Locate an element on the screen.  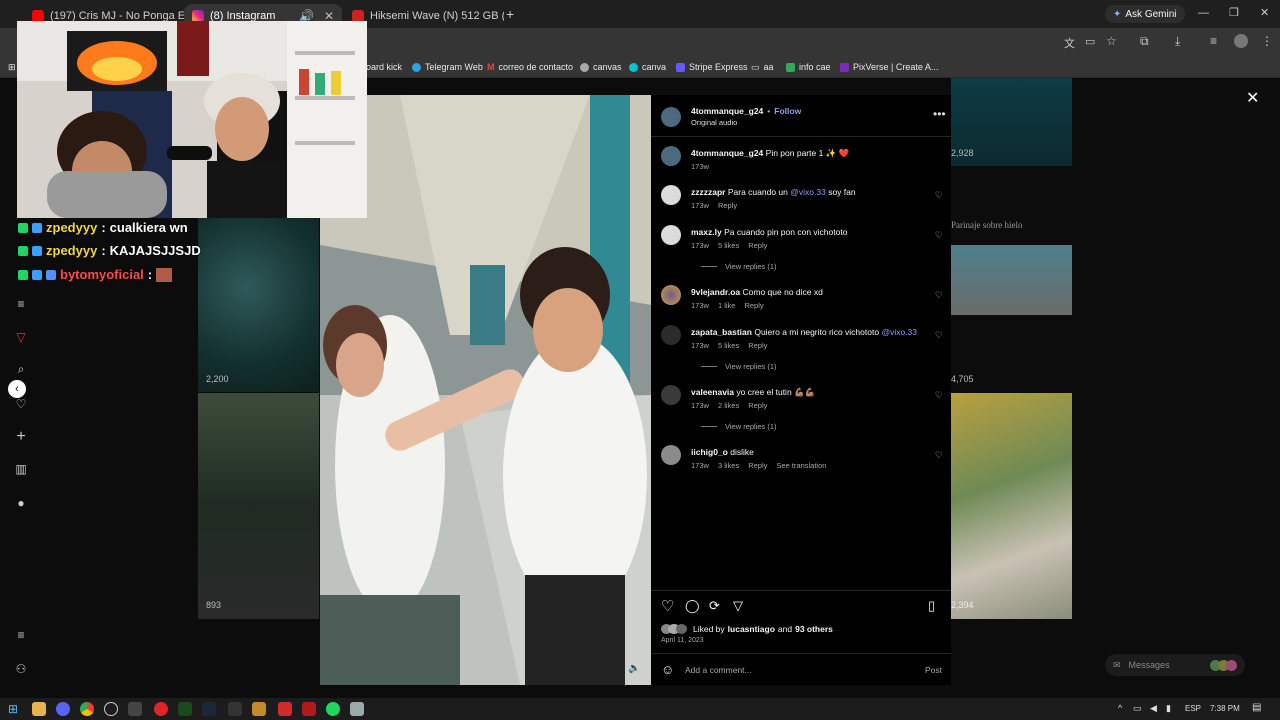
menu-lines-icon: ≡ is located at coordinates (21, 304).